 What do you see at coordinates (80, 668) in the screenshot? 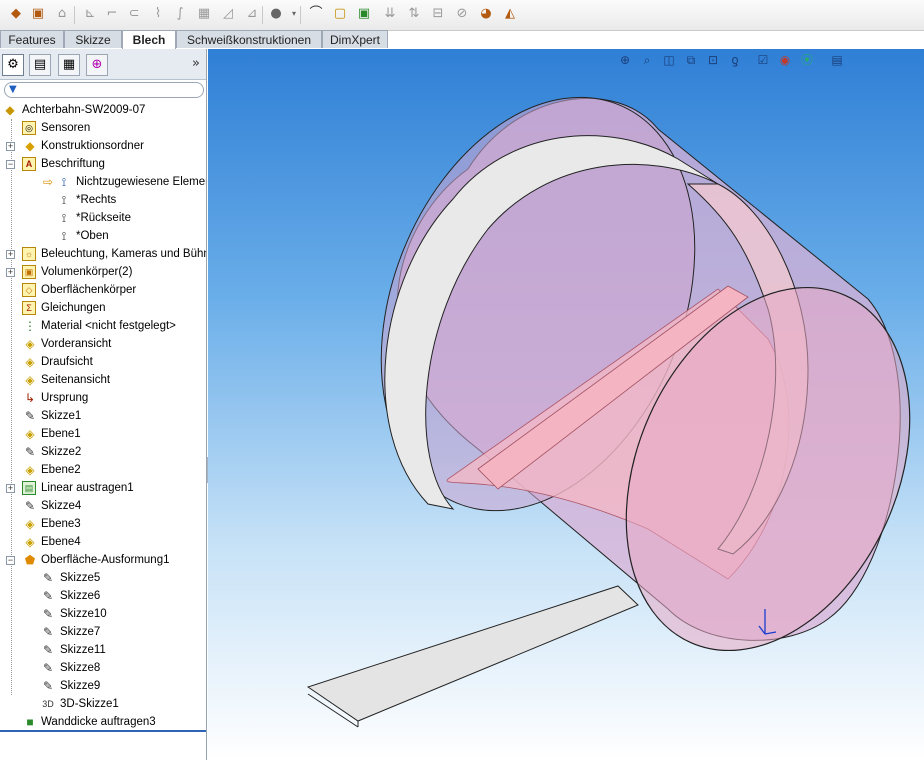
I see `tree-item-label: Skizze8` at bounding box center [80, 668].